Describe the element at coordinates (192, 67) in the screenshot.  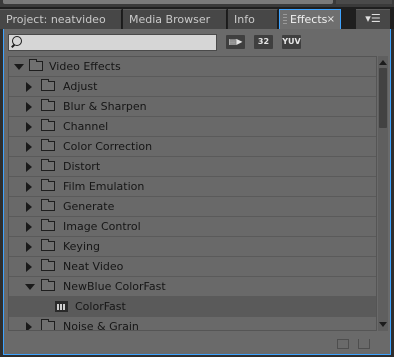
I see `tree-folder-video-effects: Video Effects` at that location.